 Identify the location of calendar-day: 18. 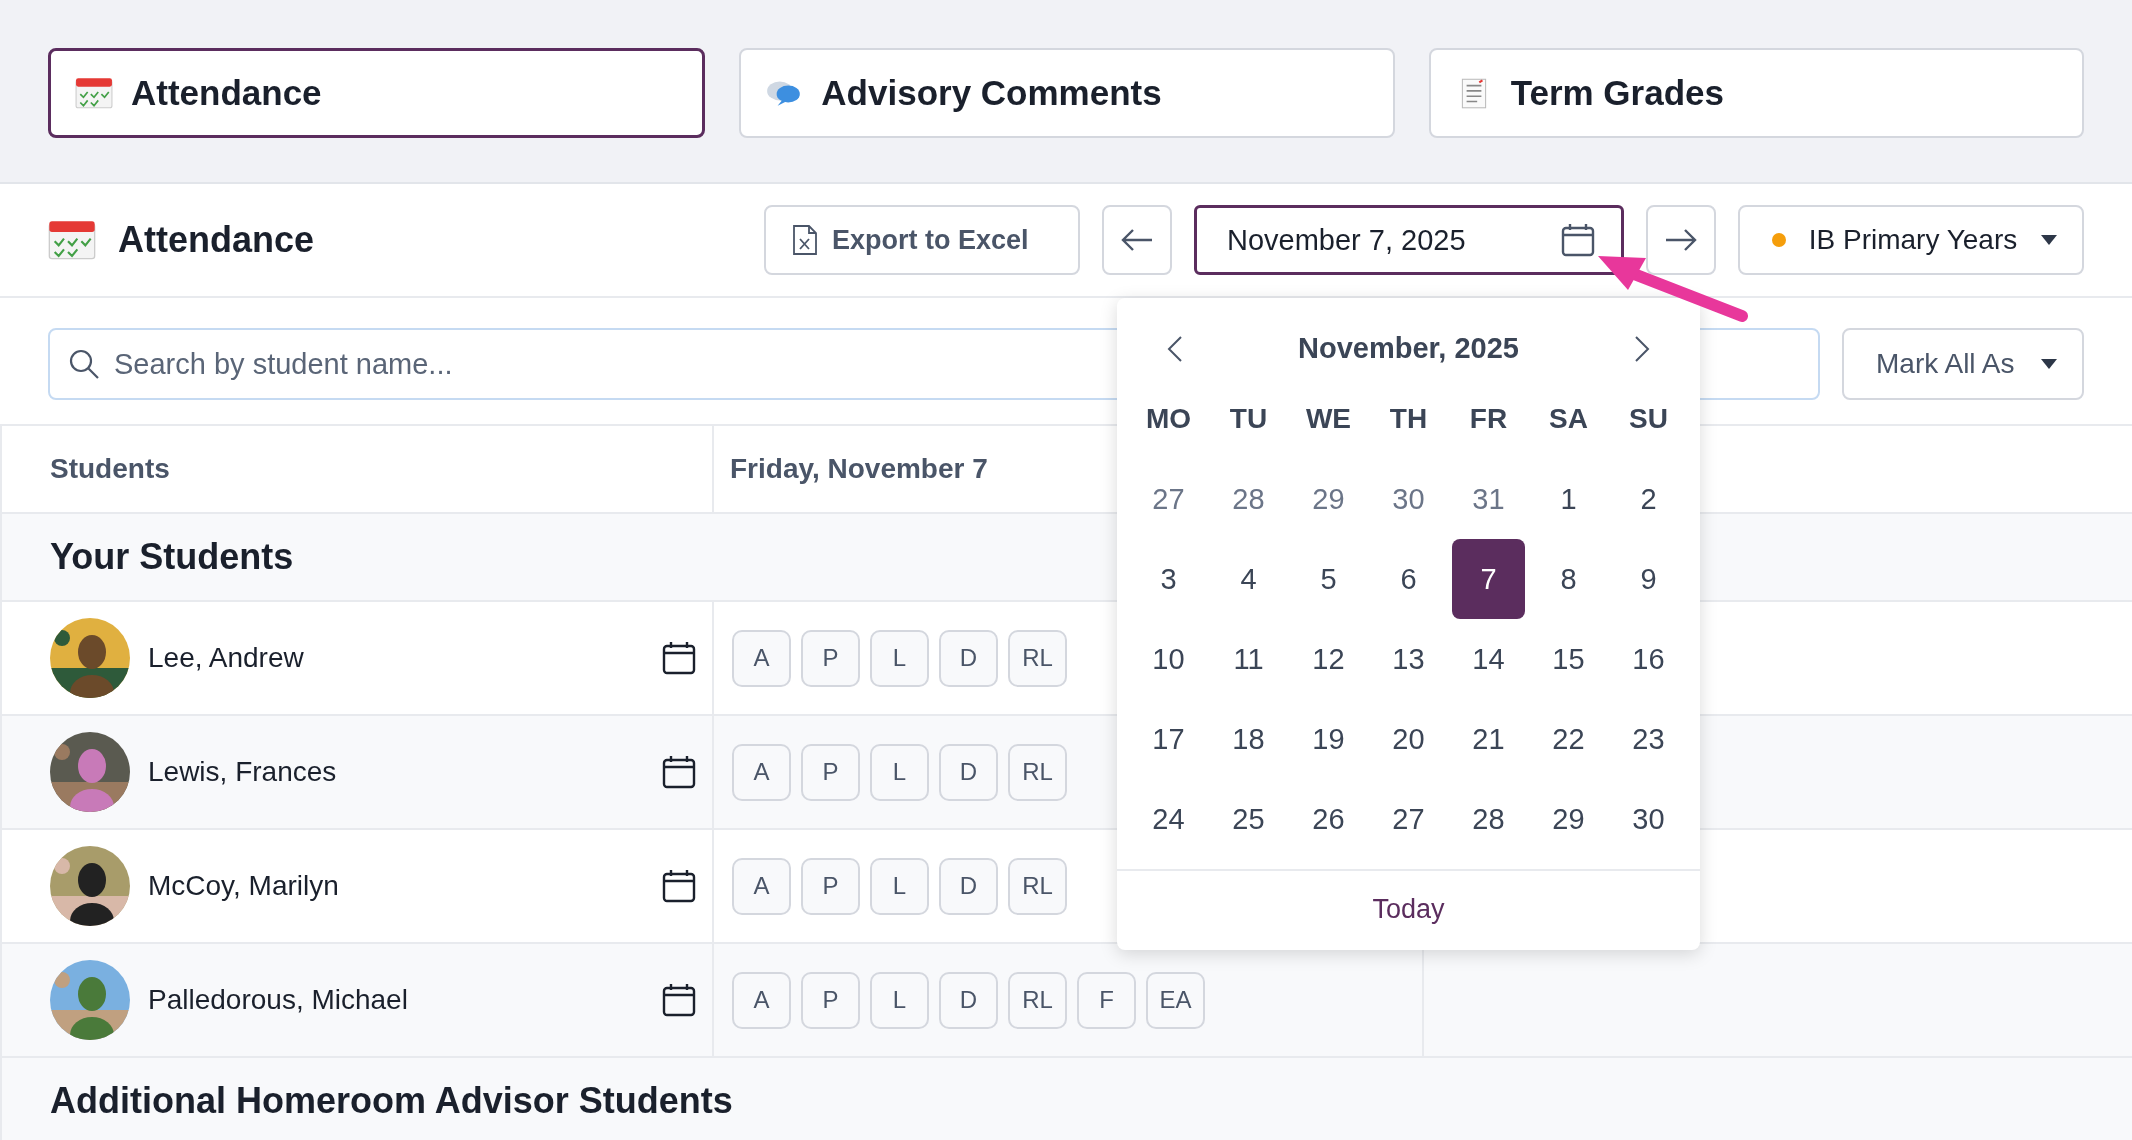
(1248, 739).